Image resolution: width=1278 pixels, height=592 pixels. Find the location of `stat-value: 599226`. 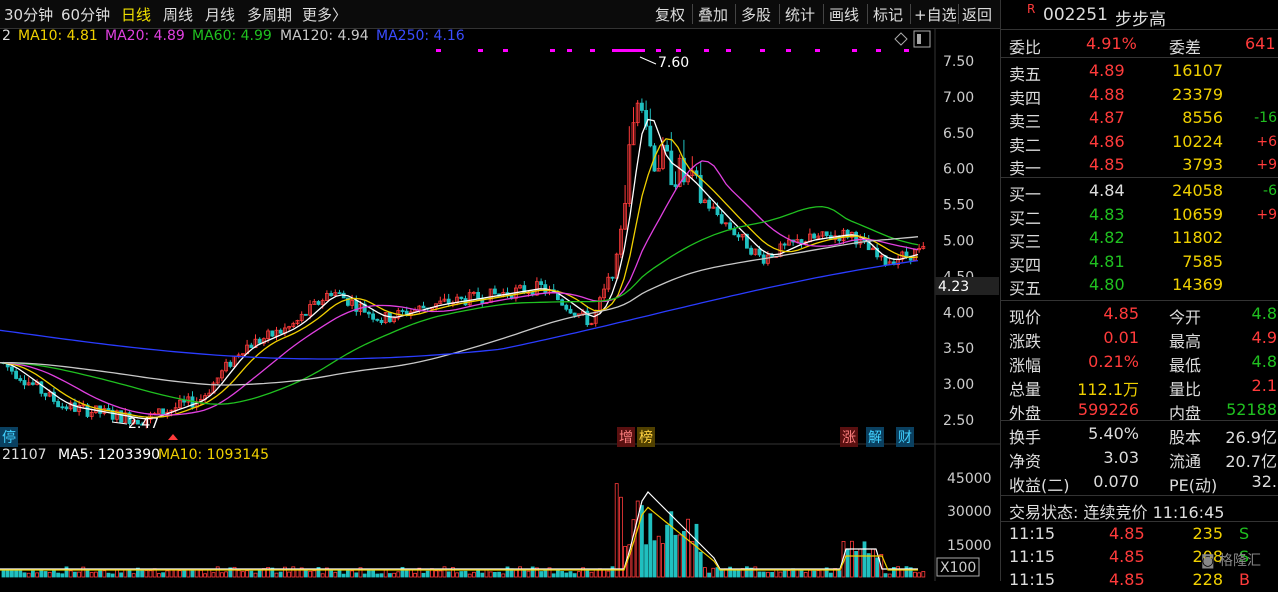

stat-value: 599226 is located at coordinates (1108, 409).